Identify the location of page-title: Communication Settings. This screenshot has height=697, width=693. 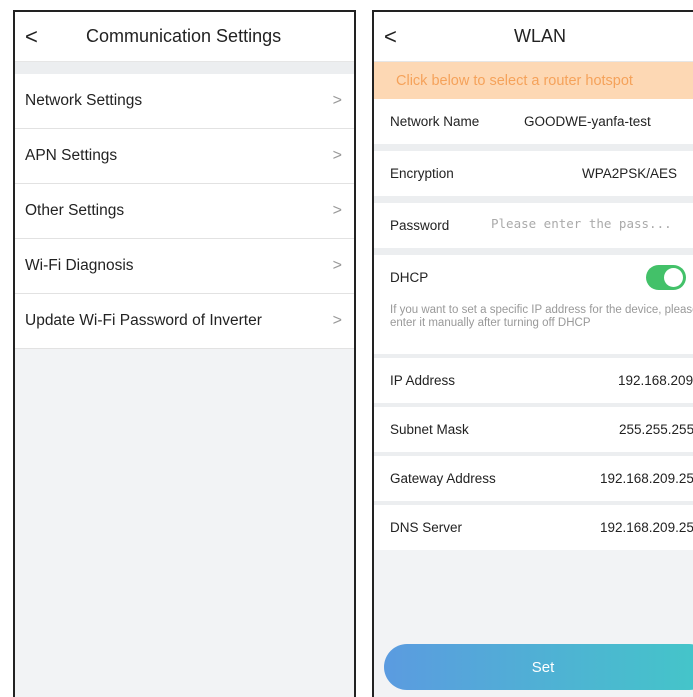
(184, 36).